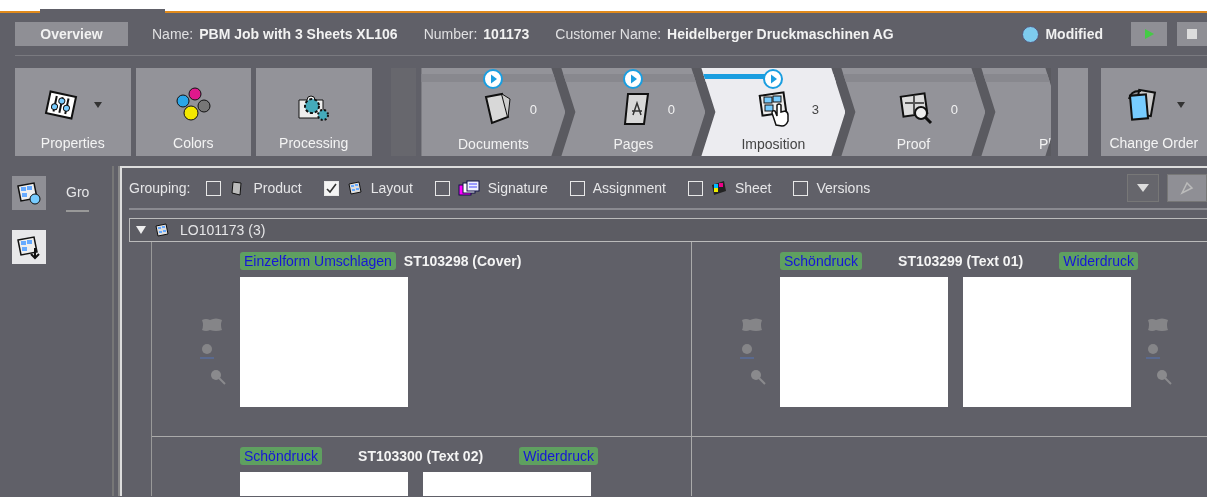  What do you see at coordinates (1187, 188) in the screenshot?
I see `pin-button` at bounding box center [1187, 188].